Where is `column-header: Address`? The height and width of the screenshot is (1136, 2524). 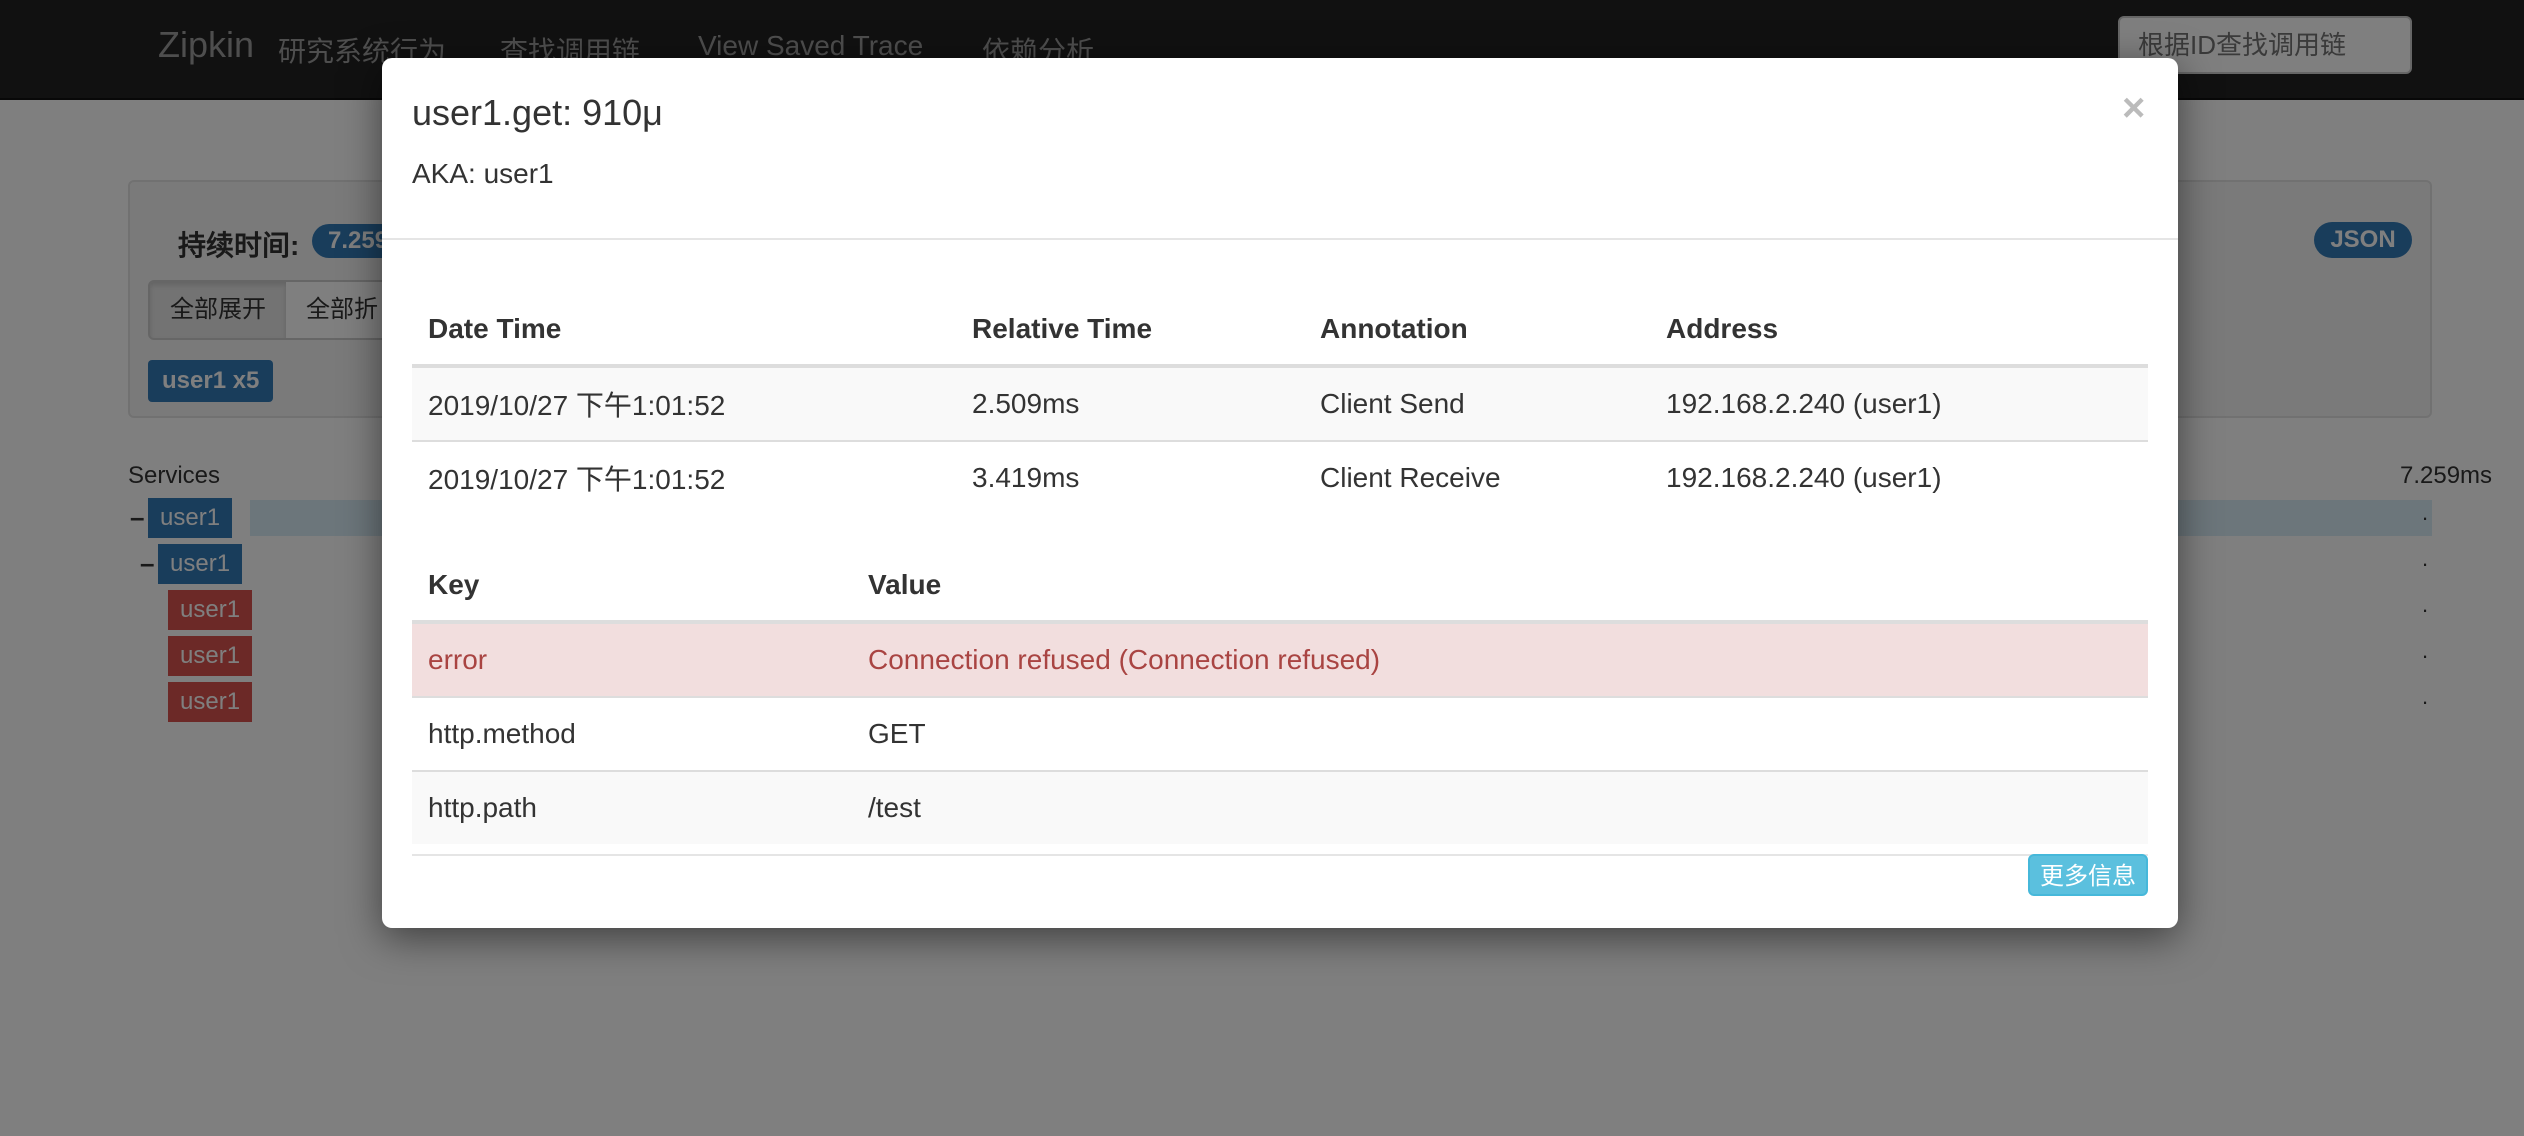
column-header: Address is located at coordinates (1899, 331).